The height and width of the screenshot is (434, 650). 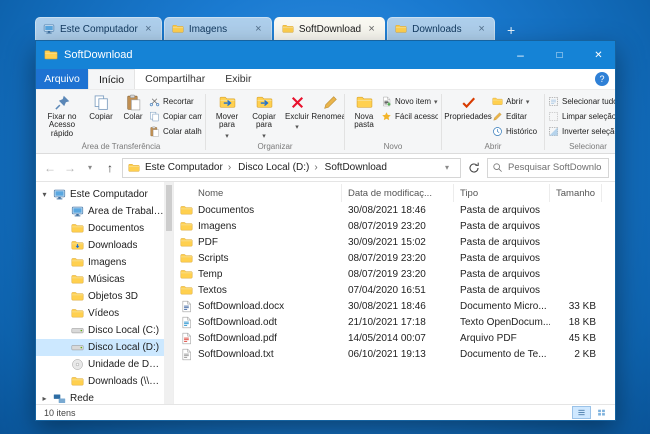 What do you see at coordinates (409, 116) in the screenshot?
I see `easy-access-button: Fácil acesso` at bounding box center [409, 116].